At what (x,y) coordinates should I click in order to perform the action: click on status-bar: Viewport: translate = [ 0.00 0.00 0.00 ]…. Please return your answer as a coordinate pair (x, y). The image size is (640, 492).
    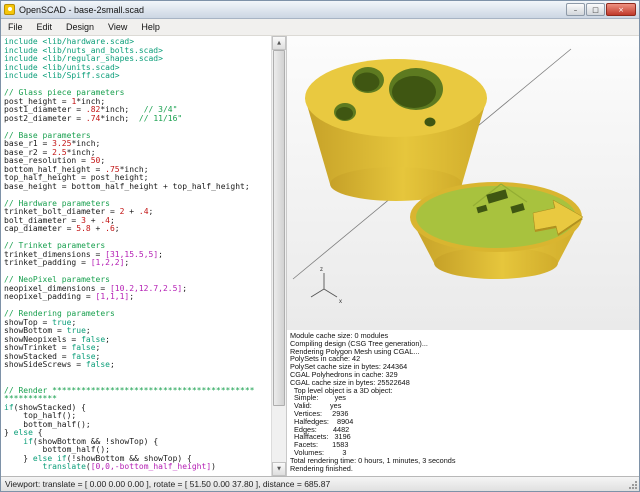
    Looking at the image, I should click on (320, 483).